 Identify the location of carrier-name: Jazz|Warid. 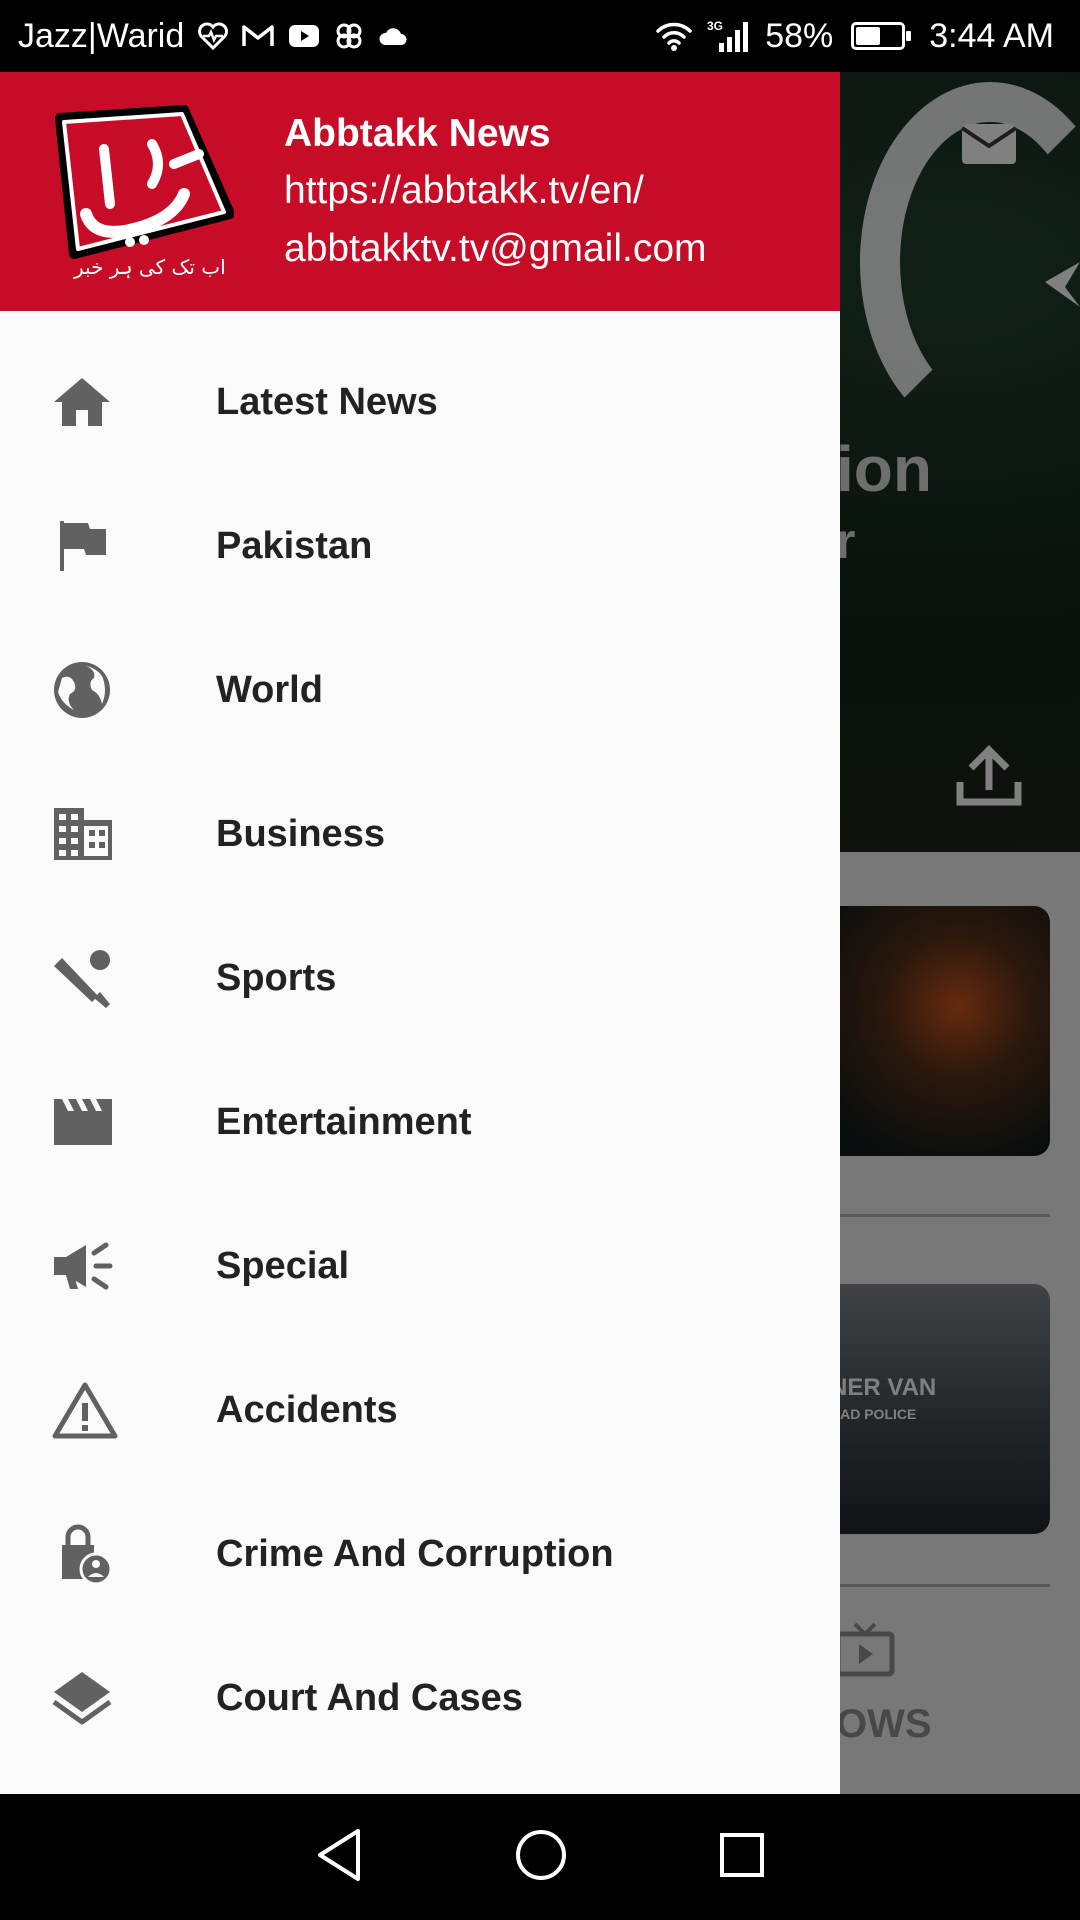
(101, 35).